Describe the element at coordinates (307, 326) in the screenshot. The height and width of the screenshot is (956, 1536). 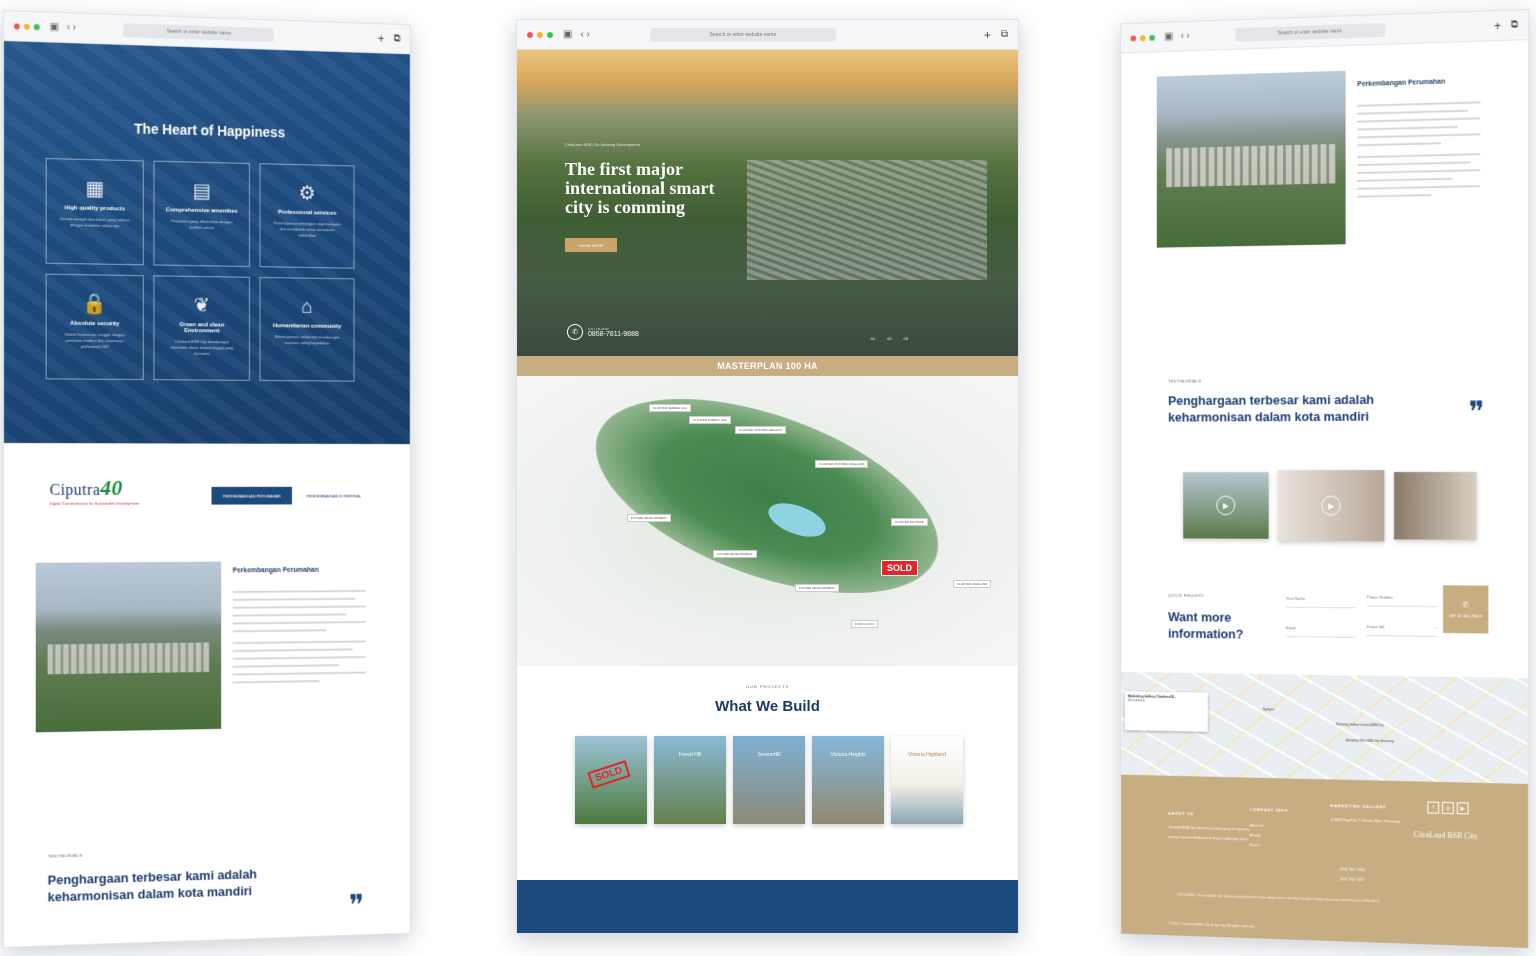
I see `feature-title: Humanitarian community` at that location.